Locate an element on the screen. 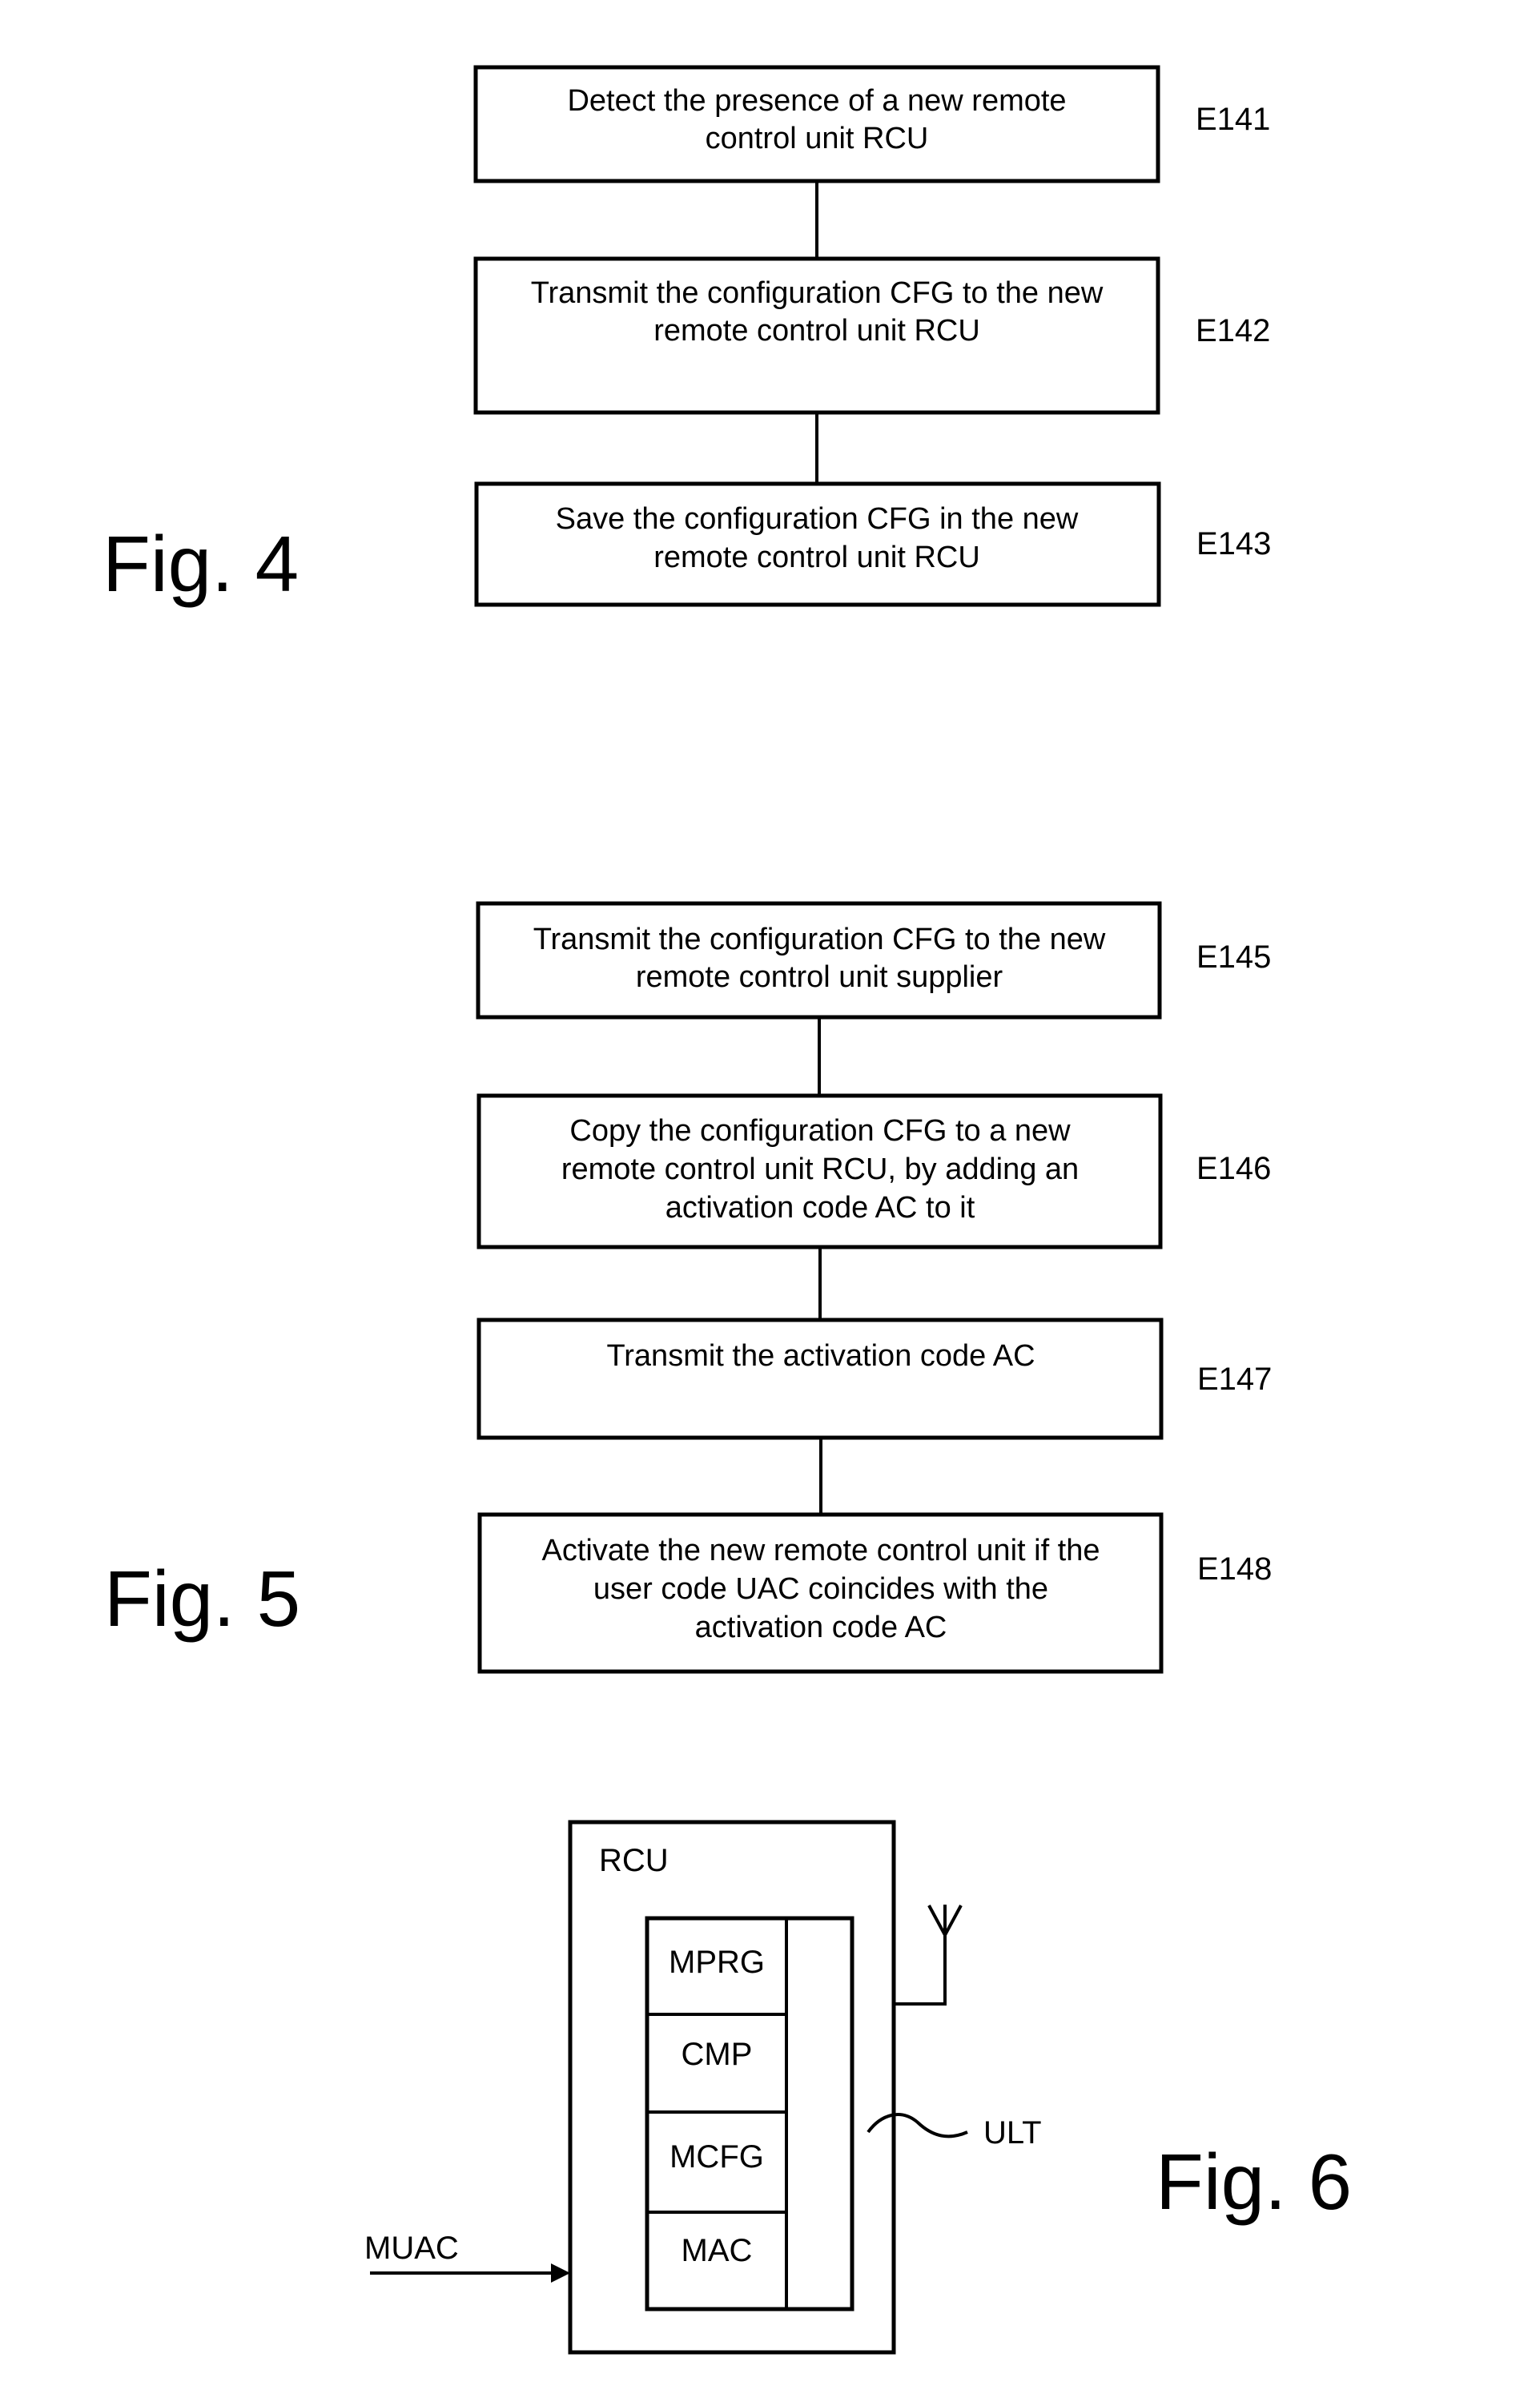 This screenshot has height=2406, width=1540. bus-ult-label: ULT is located at coordinates (1012, 2133).